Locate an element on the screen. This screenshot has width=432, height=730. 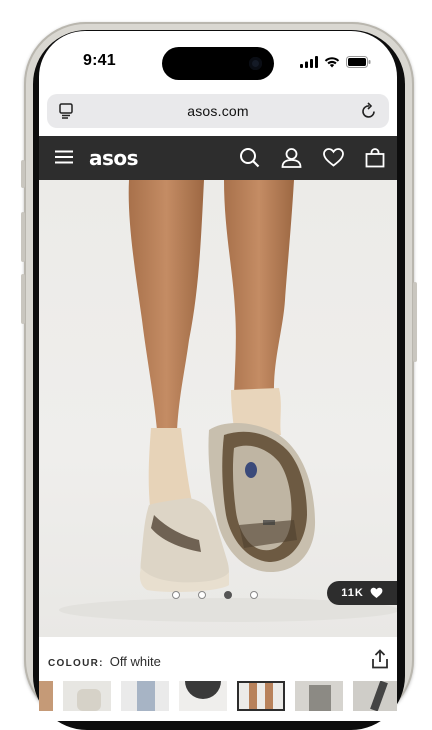
power-button is located at coordinates (415, 322).